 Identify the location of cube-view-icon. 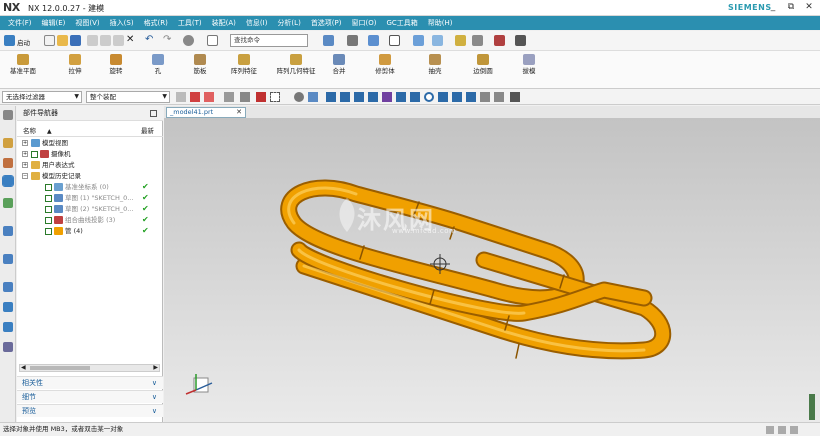
(373, 40).